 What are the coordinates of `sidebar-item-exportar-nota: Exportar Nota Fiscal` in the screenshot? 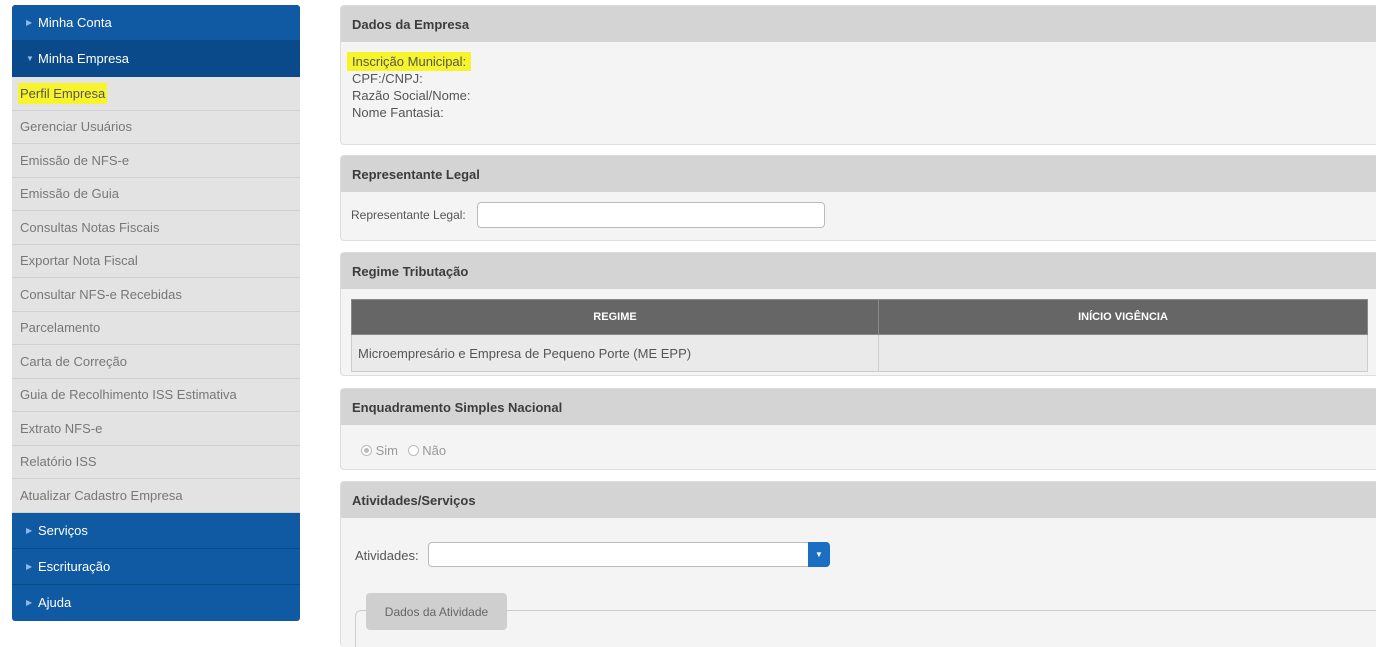 It's located at (156, 261).